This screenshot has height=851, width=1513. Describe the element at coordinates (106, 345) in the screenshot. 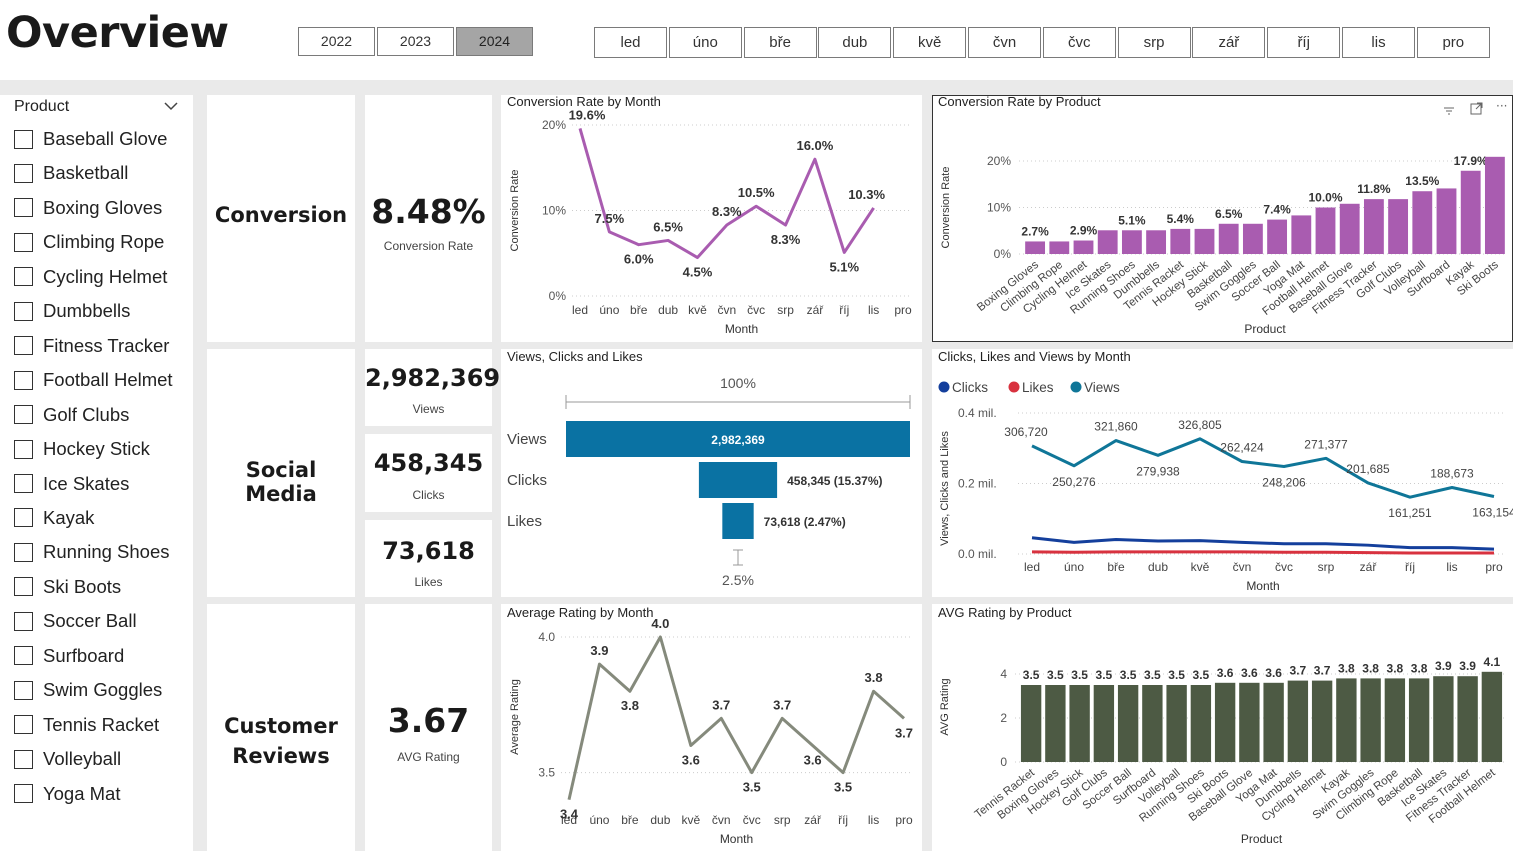

I see `slicer-item-label: Fitness Tracker` at that location.